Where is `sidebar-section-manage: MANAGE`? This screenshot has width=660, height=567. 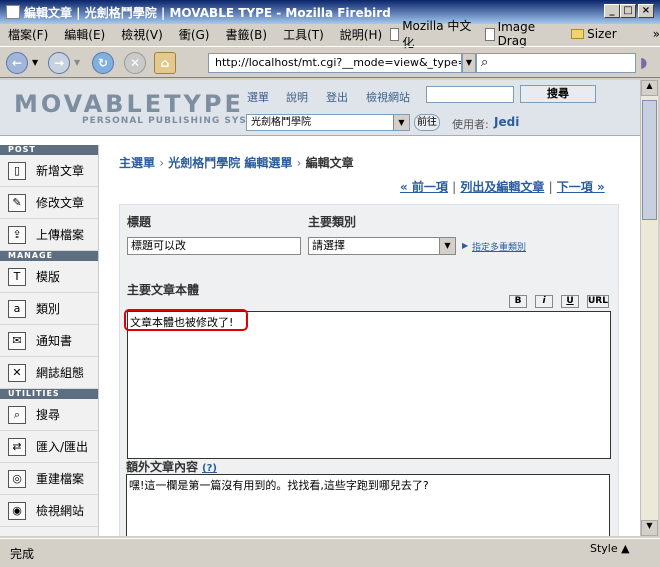
sidebar-section-manage: MANAGE is located at coordinates (49, 256).